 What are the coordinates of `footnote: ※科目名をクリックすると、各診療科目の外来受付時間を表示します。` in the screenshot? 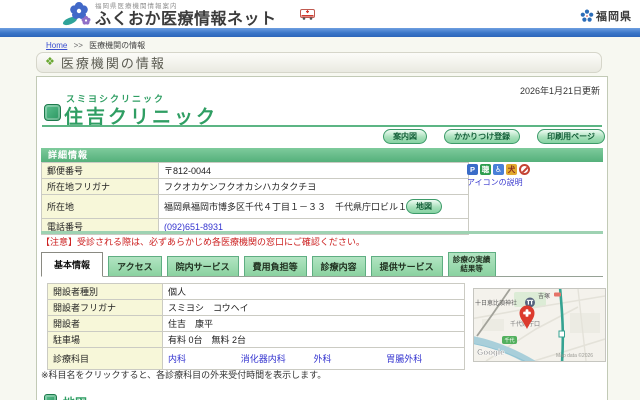 It's located at (184, 375).